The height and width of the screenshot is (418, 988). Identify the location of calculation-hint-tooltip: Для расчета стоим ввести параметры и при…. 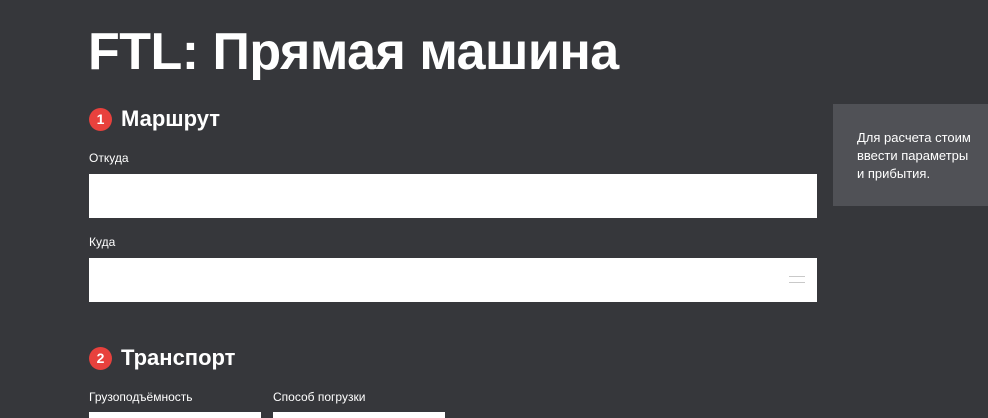
(910, 155).